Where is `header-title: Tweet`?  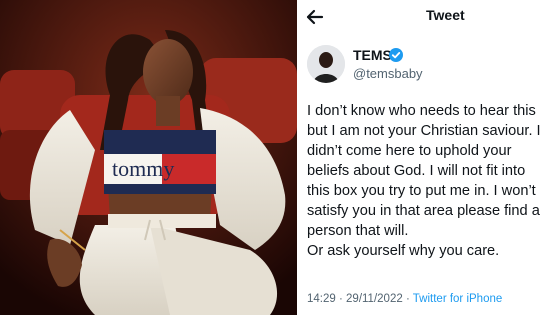 header-title: Tweet is located at coordinates (445, 15).